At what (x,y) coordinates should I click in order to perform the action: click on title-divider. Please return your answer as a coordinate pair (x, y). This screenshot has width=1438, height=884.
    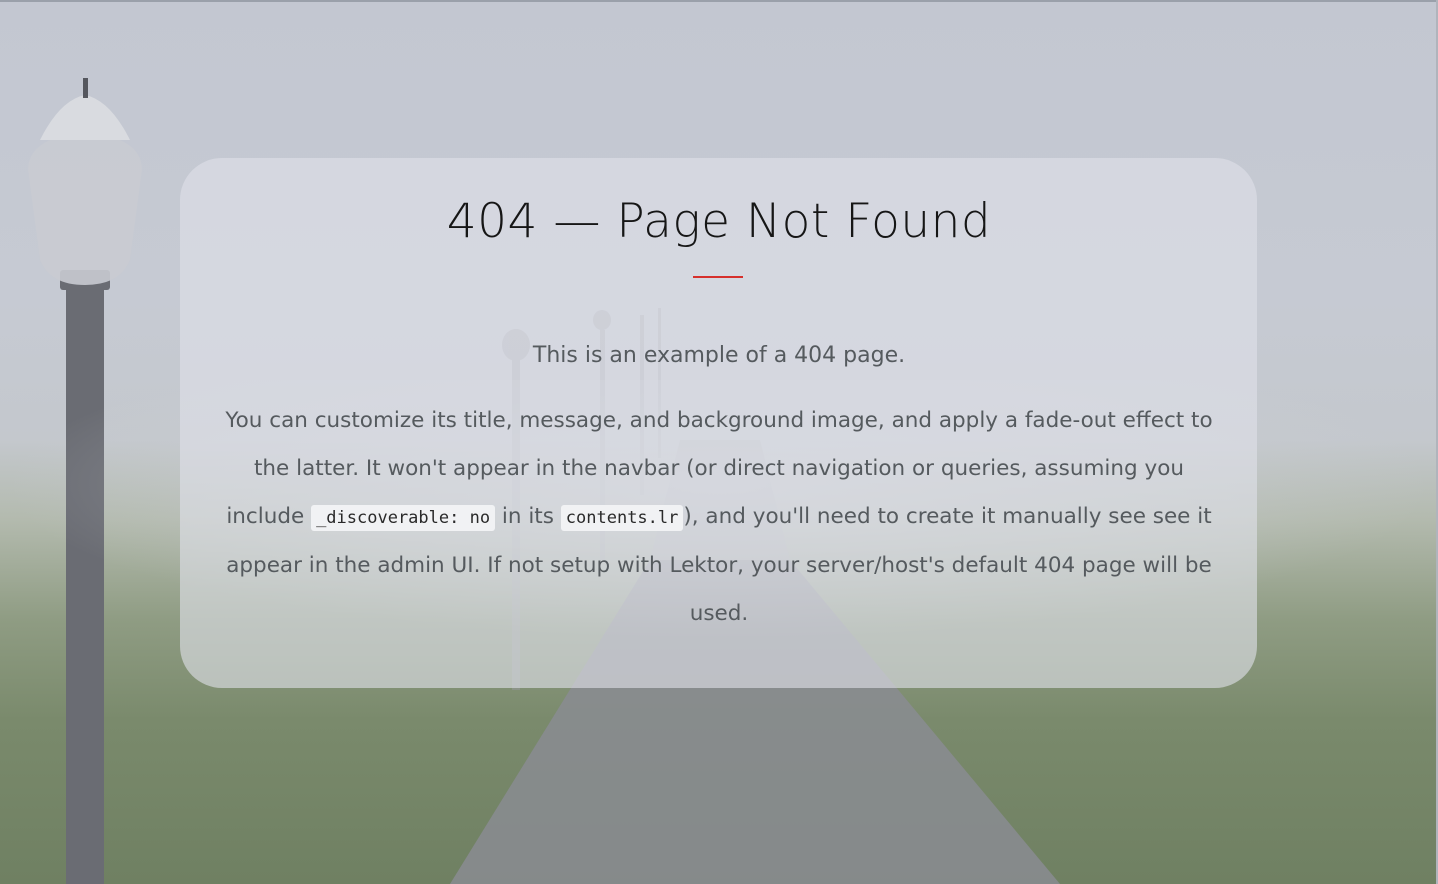
    Looking at the image, I should click on (718, 277).